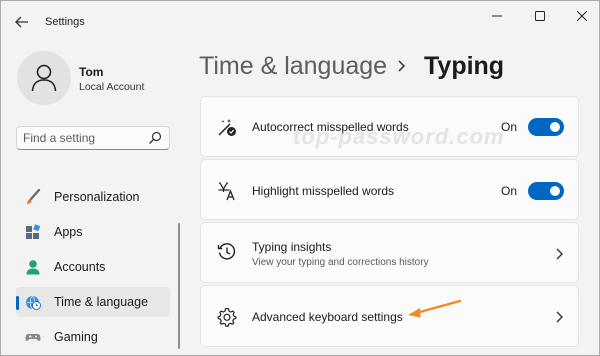 Image resolution: width=600 pixels, height=356 pixels. Describe the element at coordinates (91, 72) in the screenshot. I see `user-name: Tom` at that location.